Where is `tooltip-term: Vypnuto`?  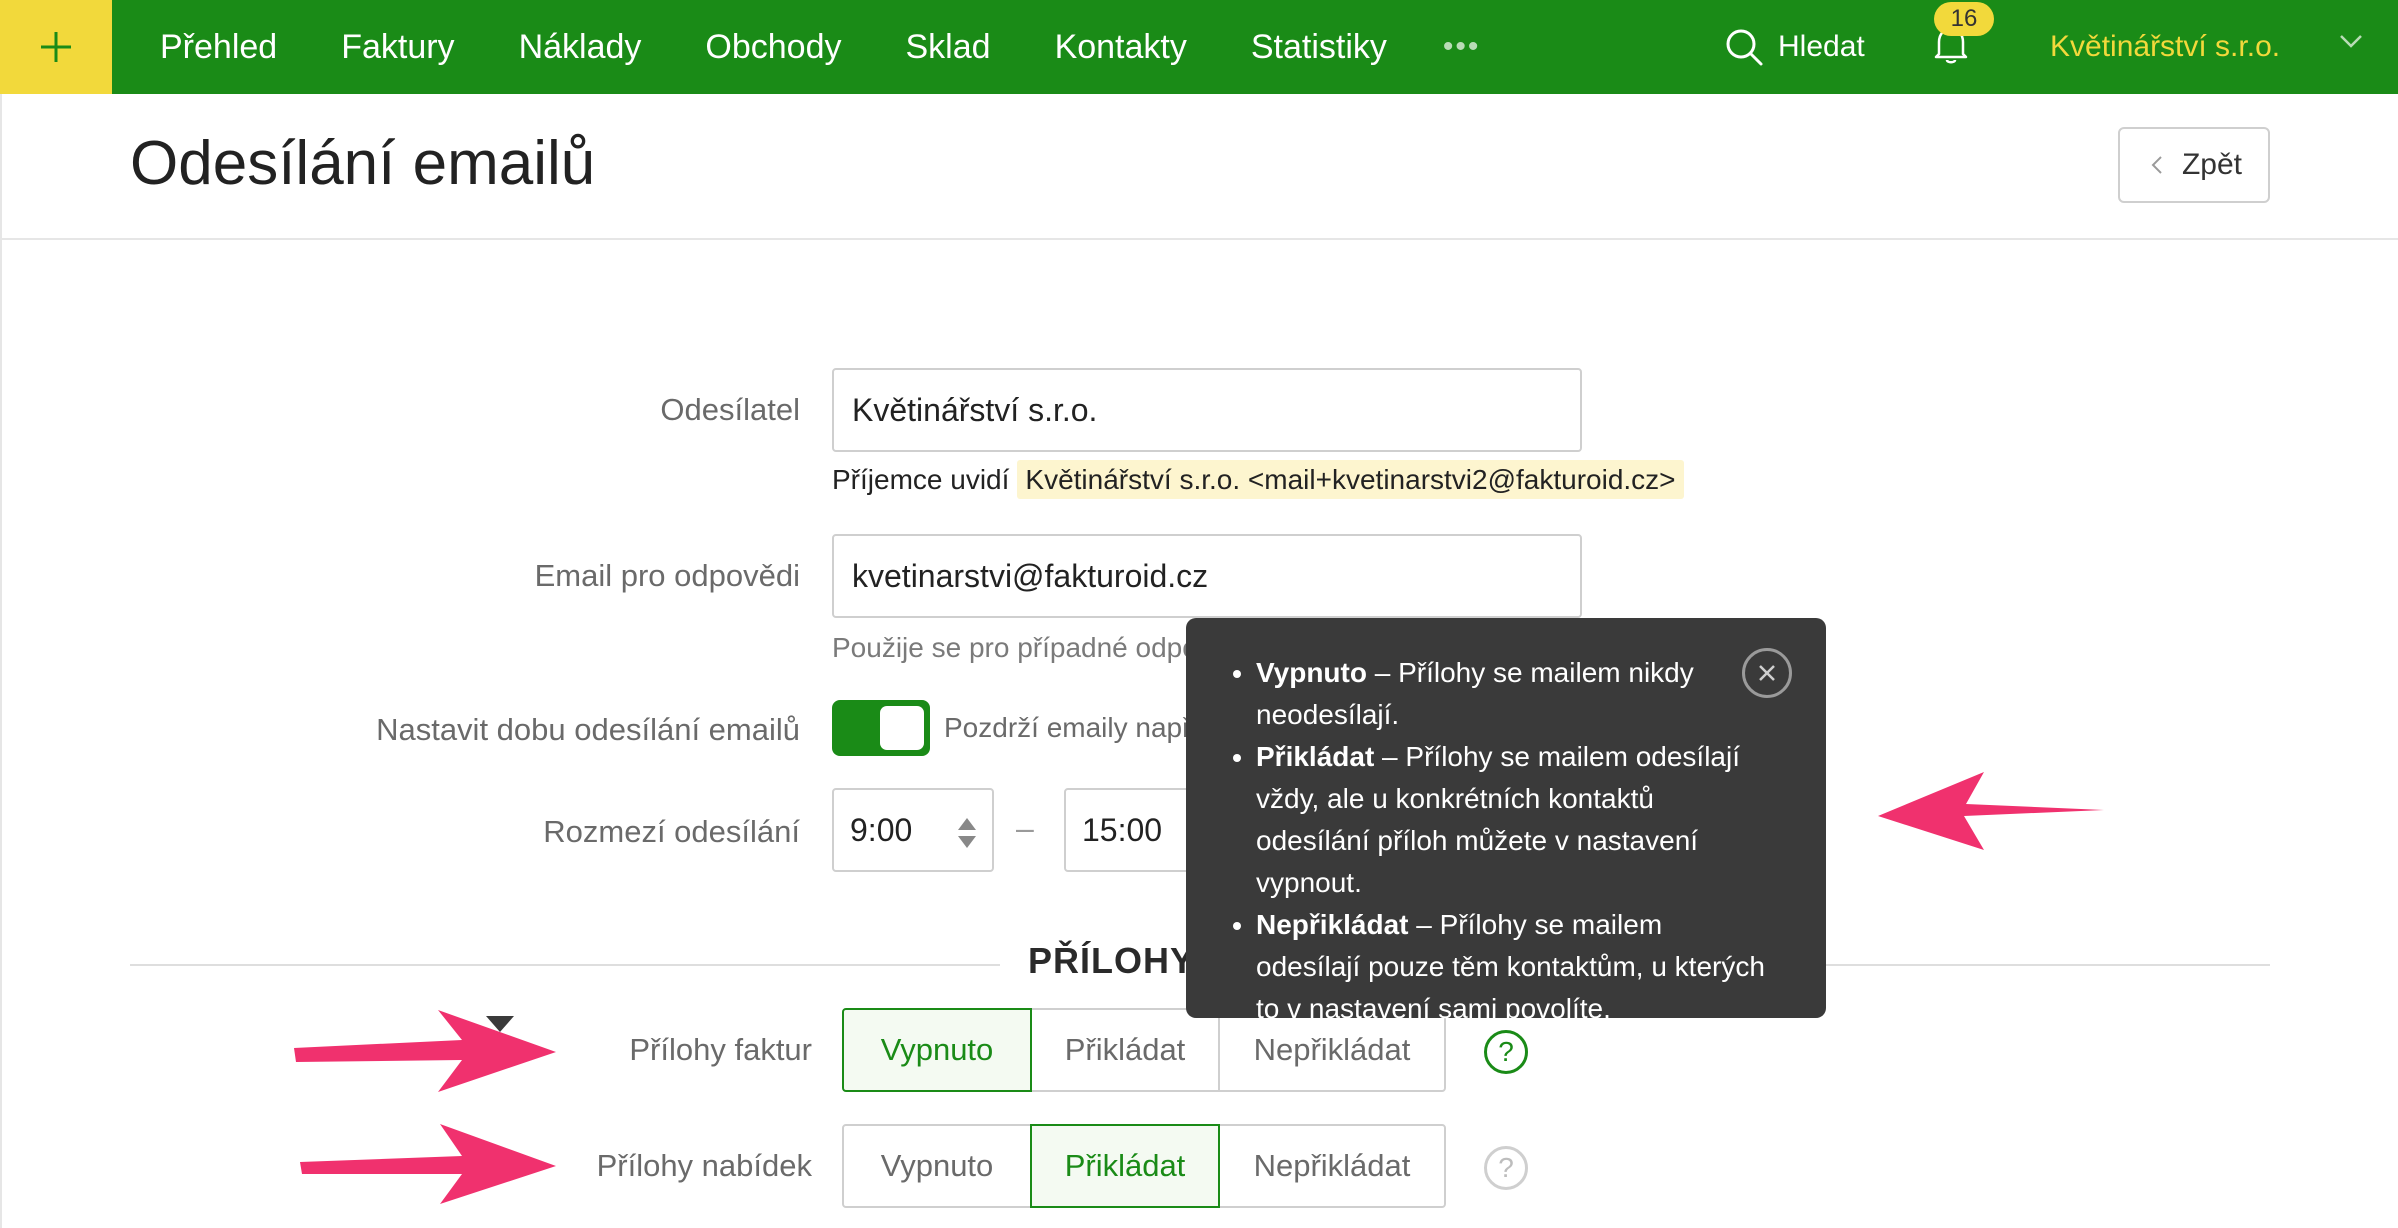
tooltip-term: Vypnuto is located at coordinates (1311, 672).